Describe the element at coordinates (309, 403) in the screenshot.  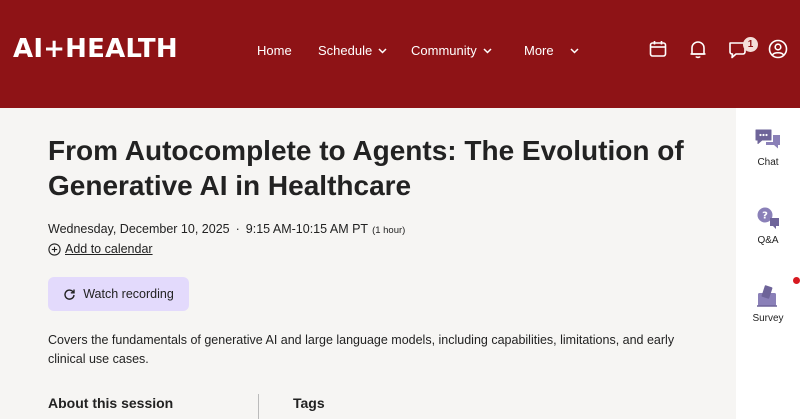
I see `tags-heading: Tags` at that location.